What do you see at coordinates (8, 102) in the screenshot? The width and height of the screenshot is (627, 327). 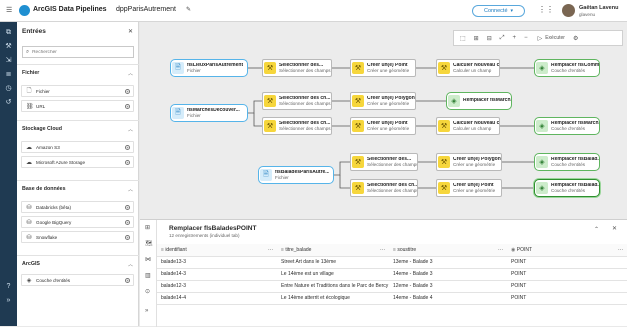 I see `history-icon: ↺` at bounding box center [8, 102].